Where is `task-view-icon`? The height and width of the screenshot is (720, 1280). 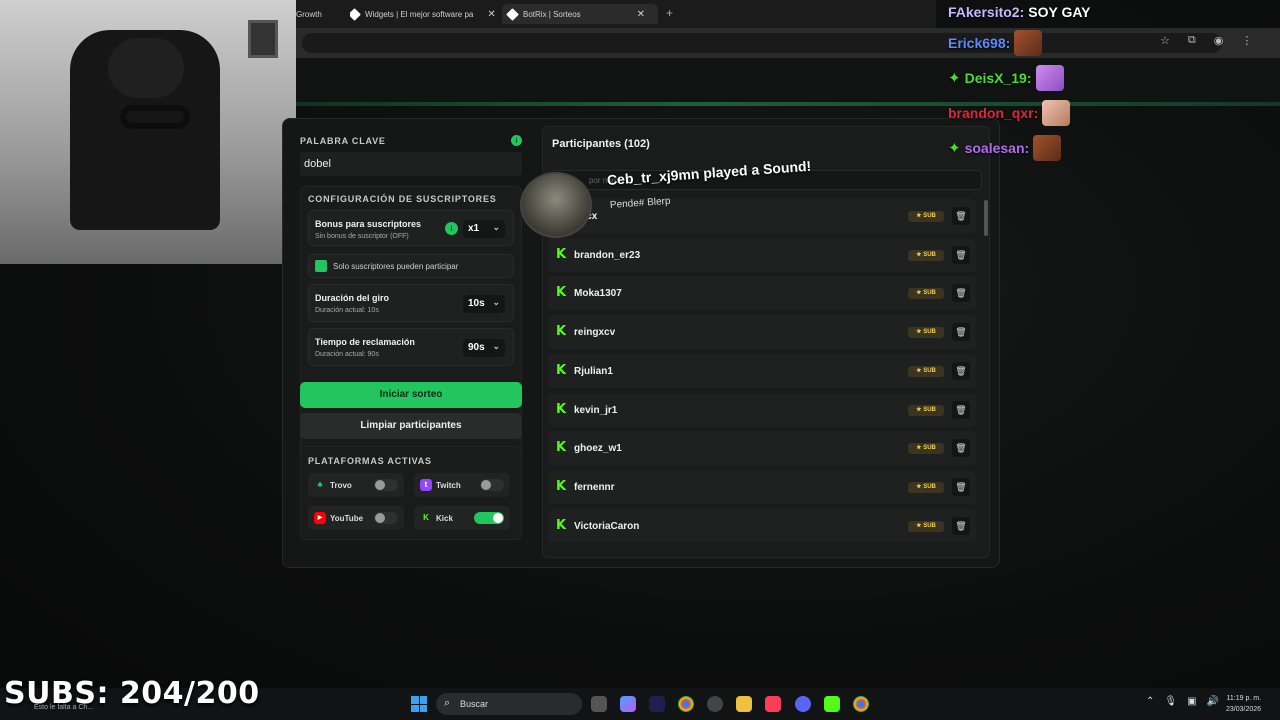 task-view-icon is located at coordinates (599, 704).